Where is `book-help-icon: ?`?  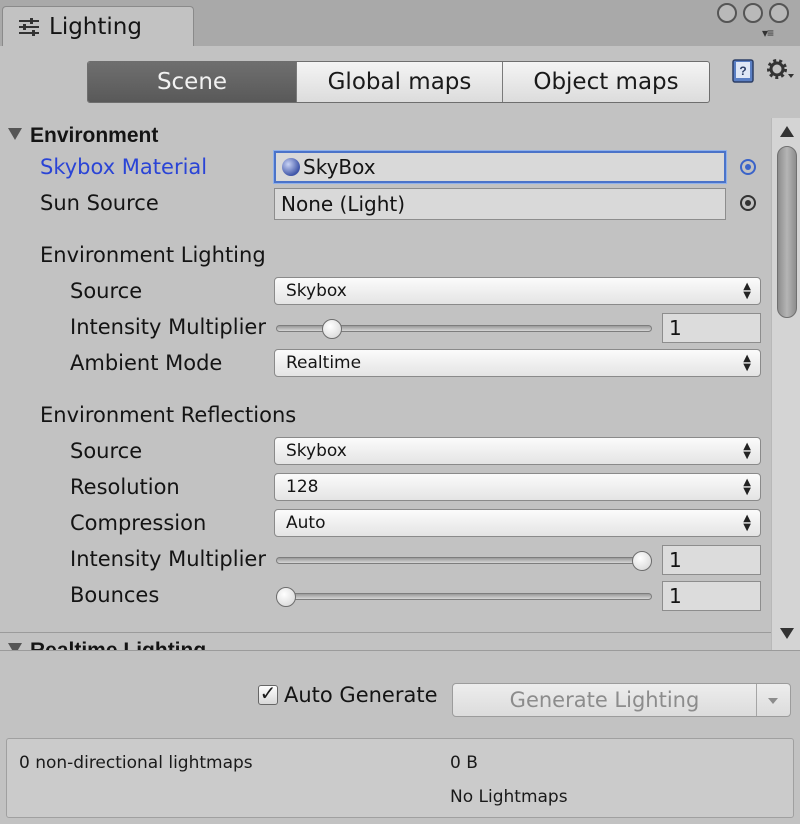 book-help-icon: ? is located at coordinates (743, 71).